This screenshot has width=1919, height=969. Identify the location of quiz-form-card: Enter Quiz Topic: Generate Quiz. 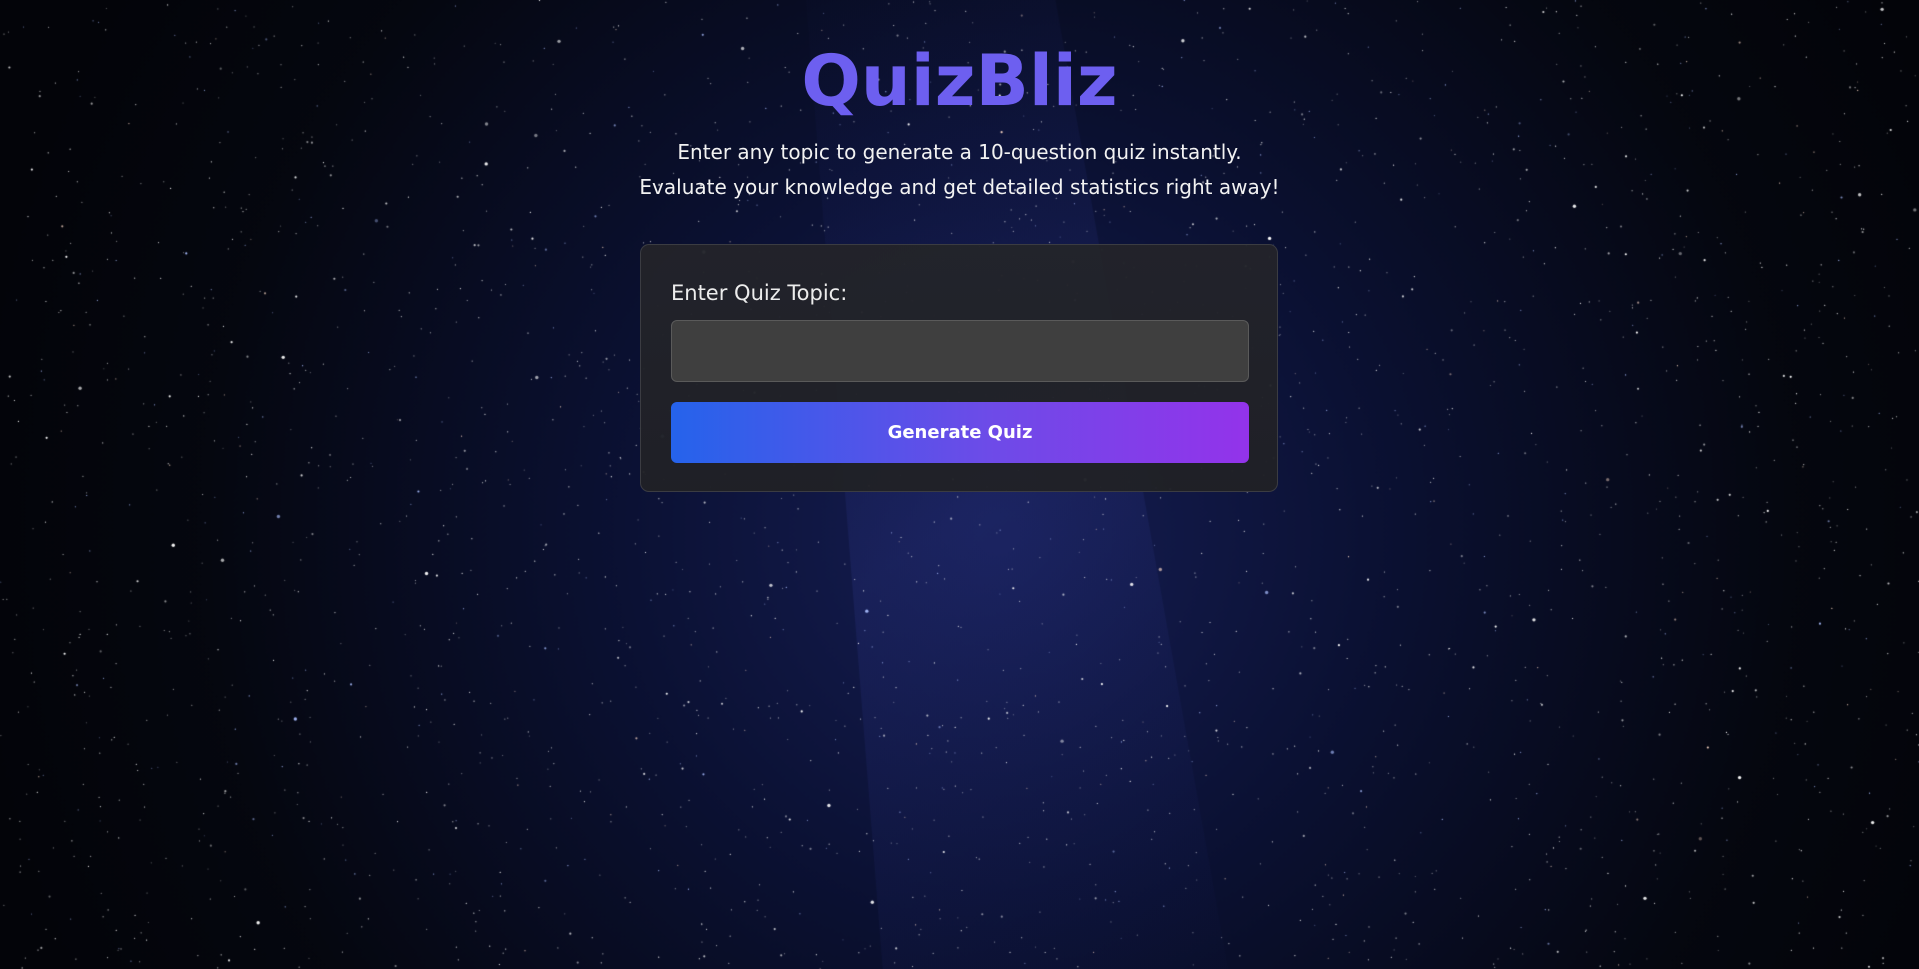
(959, 368).